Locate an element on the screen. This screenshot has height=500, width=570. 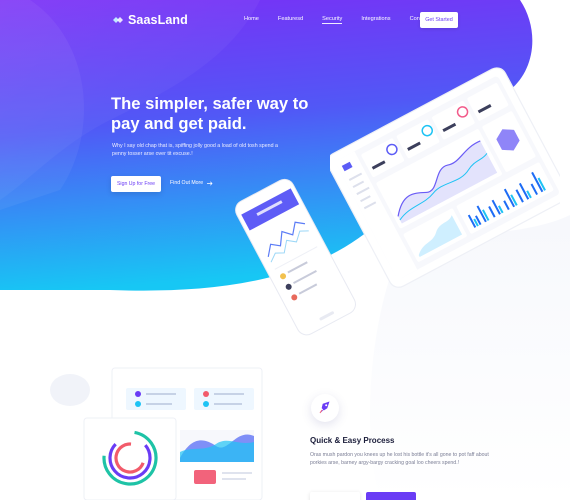
feature-icon-badge is located at coordinates (325, 408).